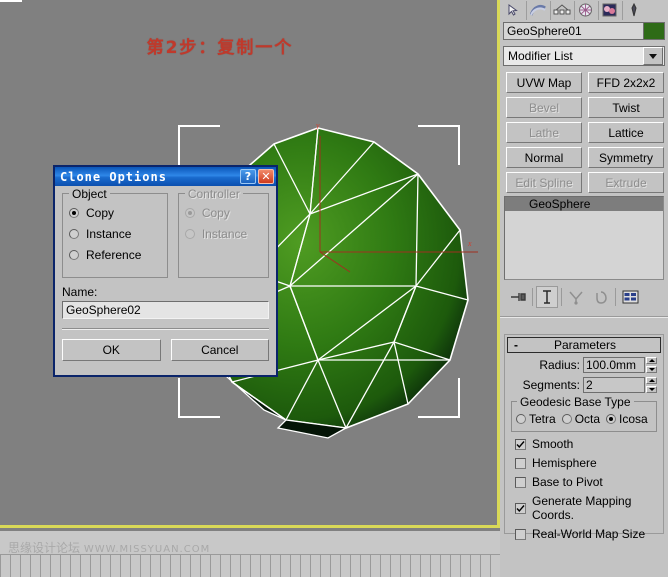 This screenshot has width=668, height=577. Describe the element at coordinates (584, 345) in the screenshot. I see `parameters-header: - Parameters` at that location.